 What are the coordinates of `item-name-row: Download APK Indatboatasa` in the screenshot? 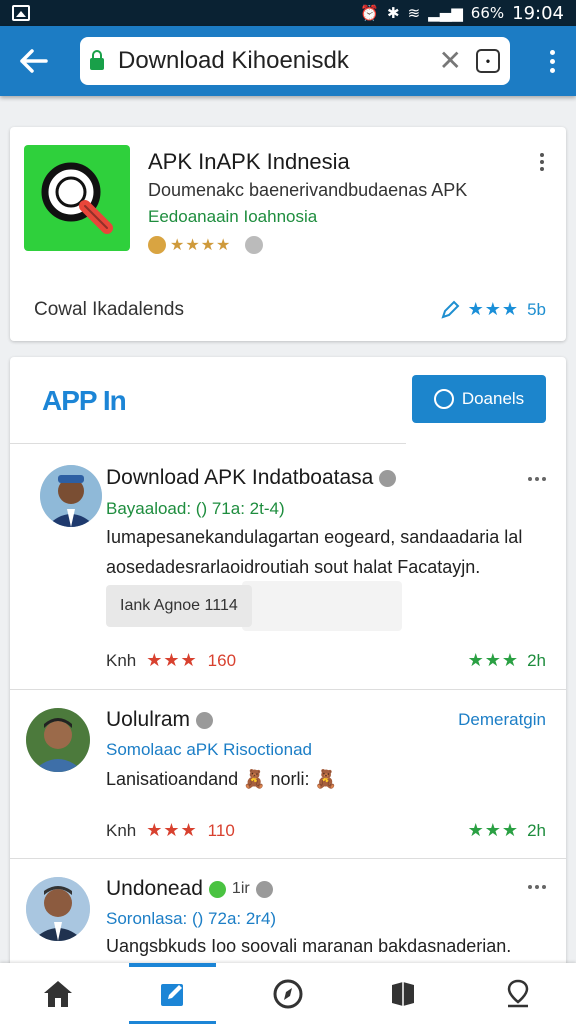 It's located at (251, 478).